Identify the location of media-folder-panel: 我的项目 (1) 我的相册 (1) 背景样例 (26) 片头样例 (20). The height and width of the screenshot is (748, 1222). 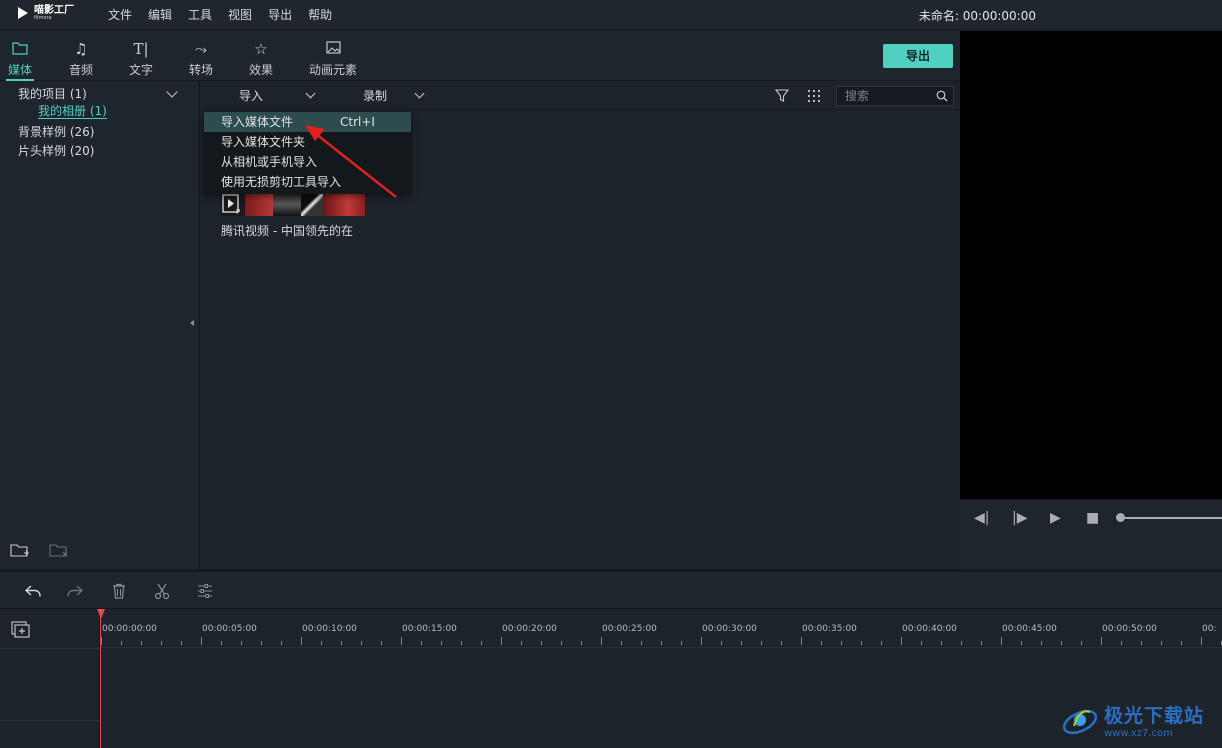
(100, 325).